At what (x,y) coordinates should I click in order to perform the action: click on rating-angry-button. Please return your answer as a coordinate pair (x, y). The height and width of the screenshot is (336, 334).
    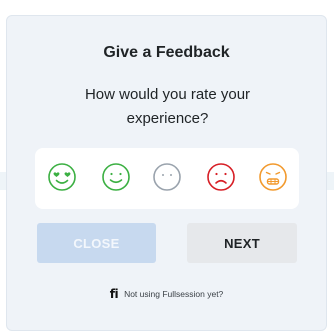
    Looking at the image, I should click on (273, 177).